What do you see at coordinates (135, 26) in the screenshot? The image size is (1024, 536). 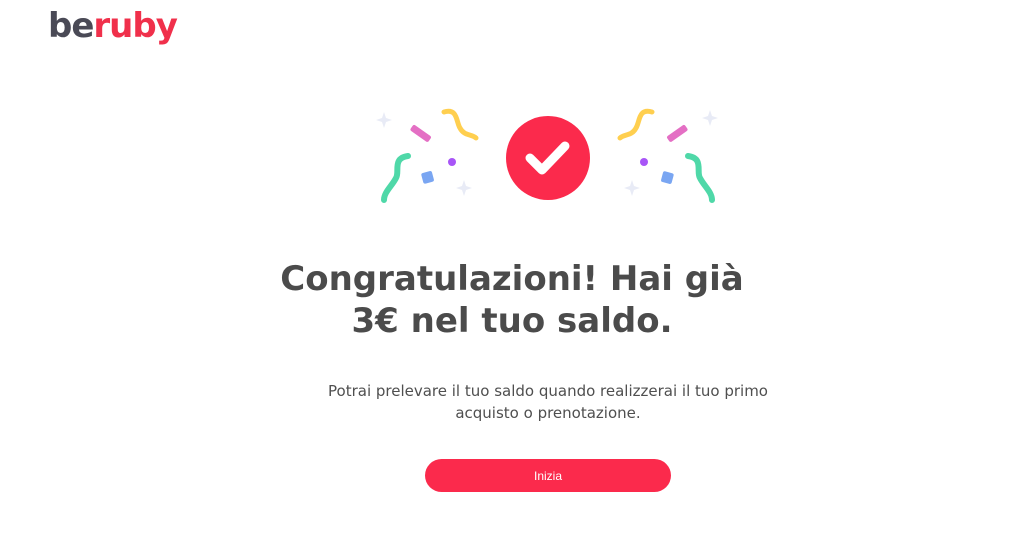 I see `logo-text-ruby: ruby` at bounding box center [135, 26].